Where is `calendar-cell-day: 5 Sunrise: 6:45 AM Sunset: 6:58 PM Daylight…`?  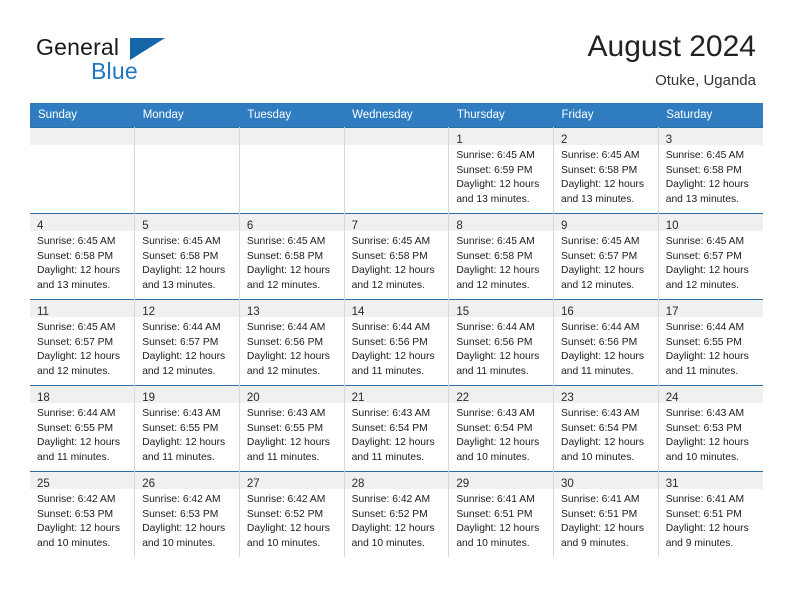 calendar-cell-day: 5 Sunrise: 6:45 AM Sunset: 6:58 PM Daylight… is located at coordinates (187, 256).